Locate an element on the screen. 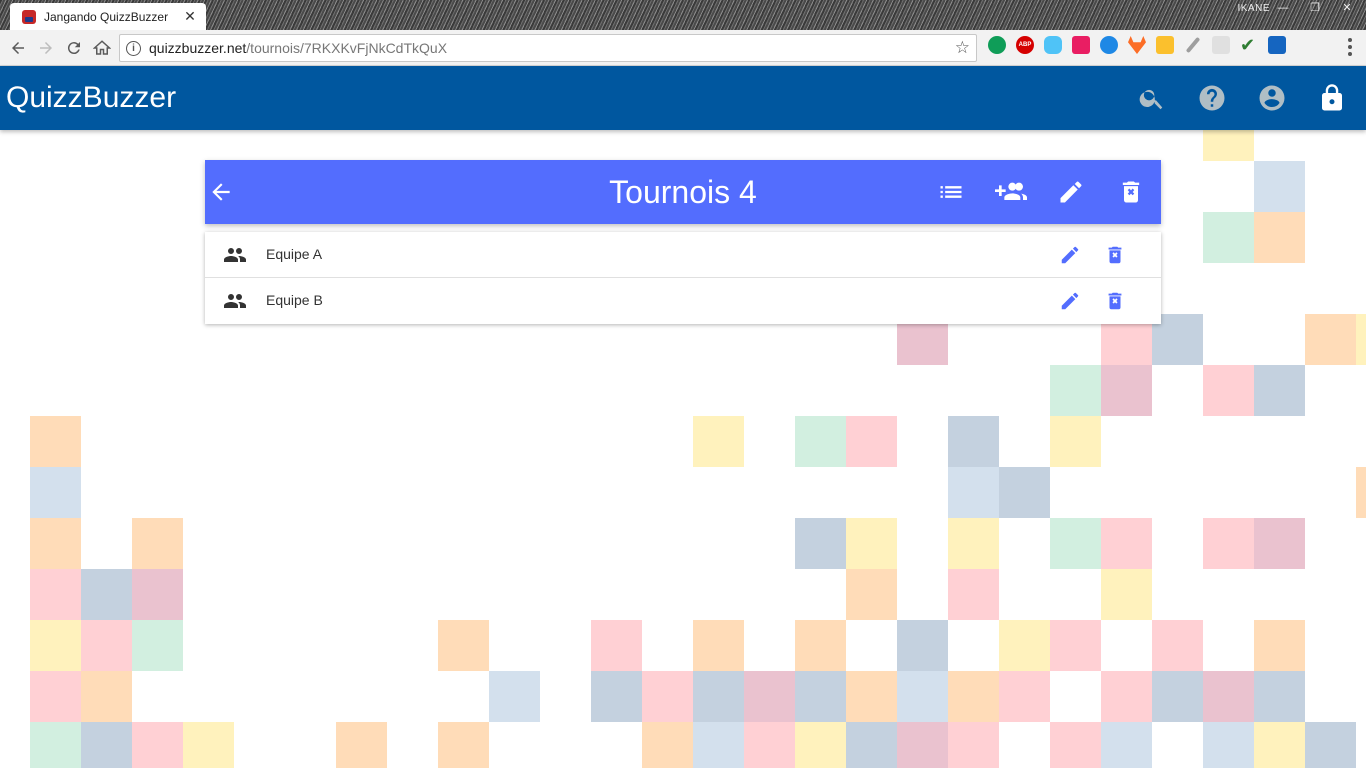 Image resolution: width=1366 pixels, height=768 pixels. dropper-extension-icon is located at coordinates (1193, 45).